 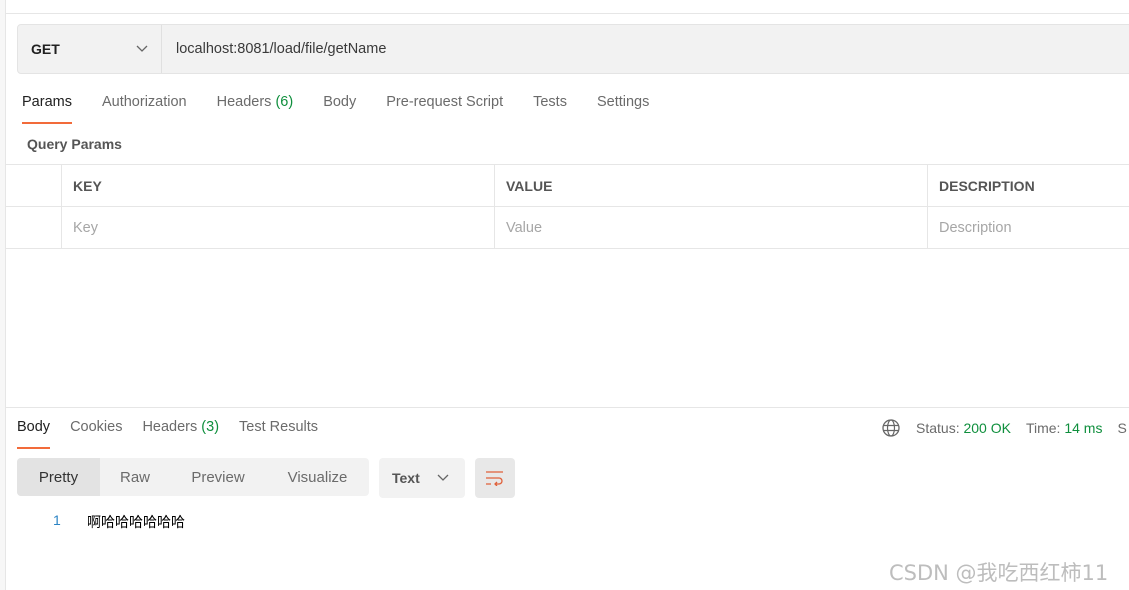 I want to click on status-label: Status:, so click(x=938, y=428).